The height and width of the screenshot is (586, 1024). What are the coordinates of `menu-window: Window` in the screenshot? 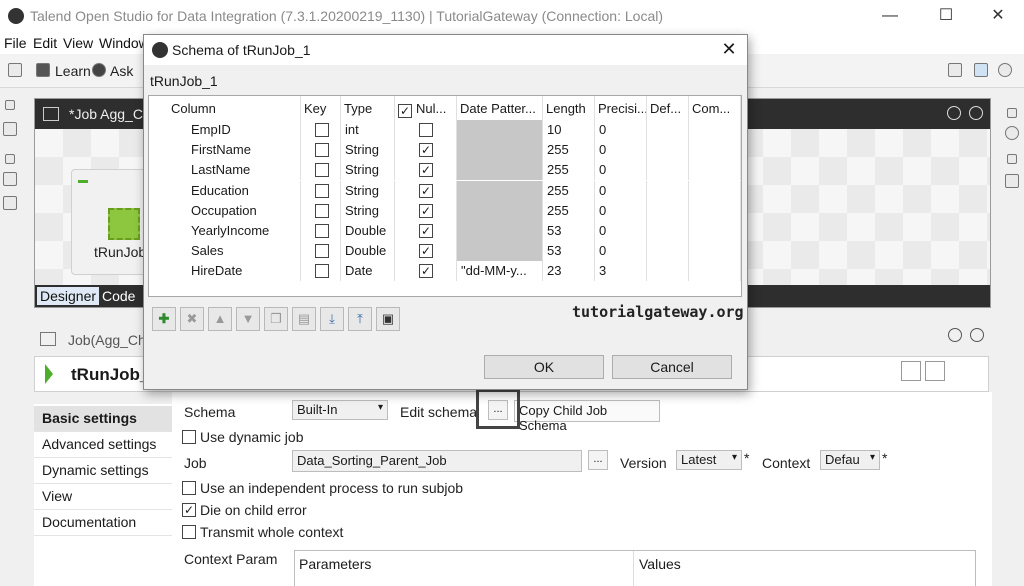 It's located at (124, 43).